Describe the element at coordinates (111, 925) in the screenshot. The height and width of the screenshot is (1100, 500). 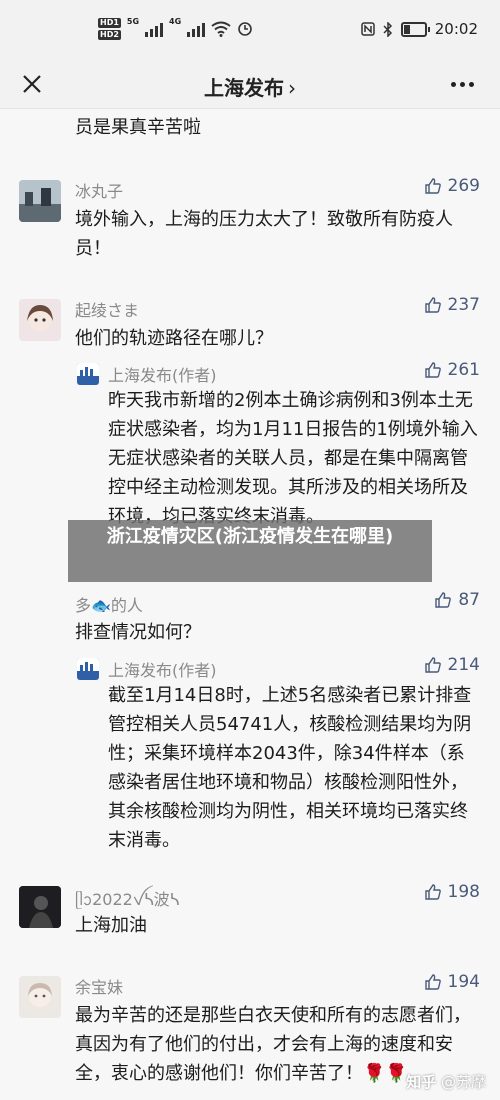
I see `comment-text: 上海加油` at that location.